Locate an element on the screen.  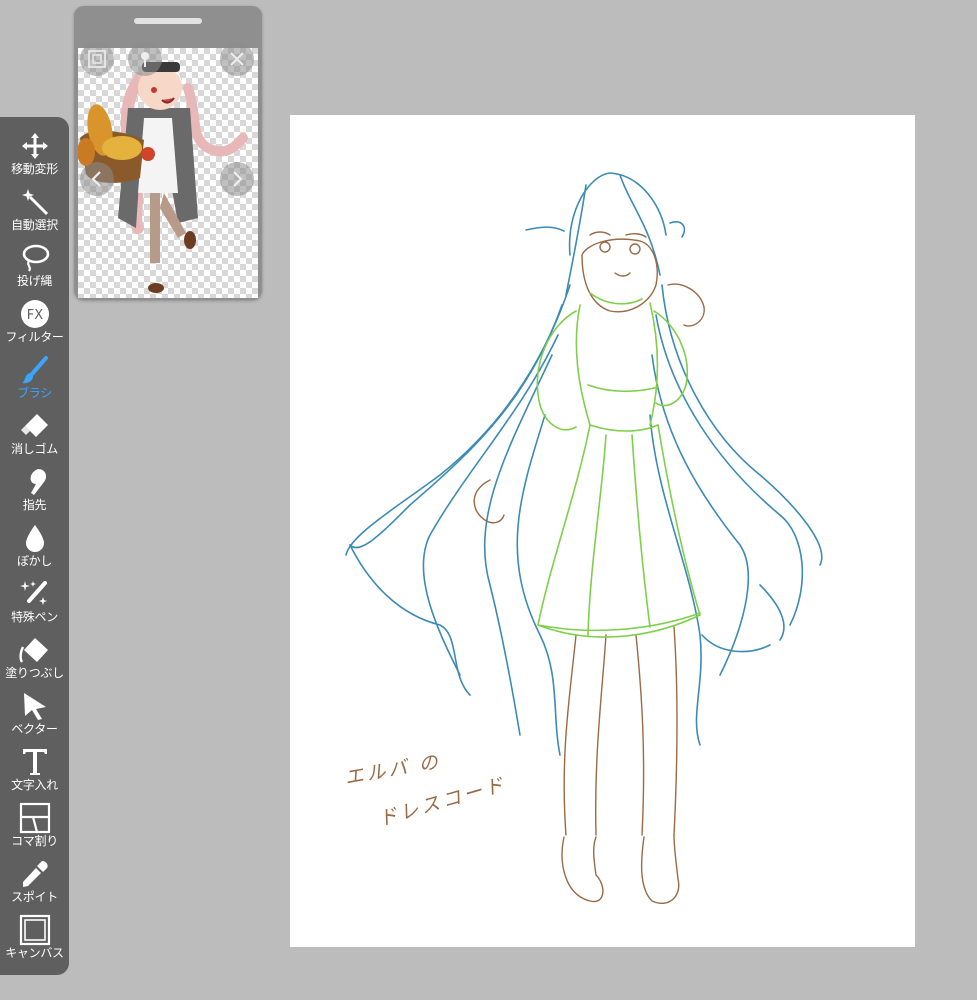
previous-button is located at coordinates (97, 179).